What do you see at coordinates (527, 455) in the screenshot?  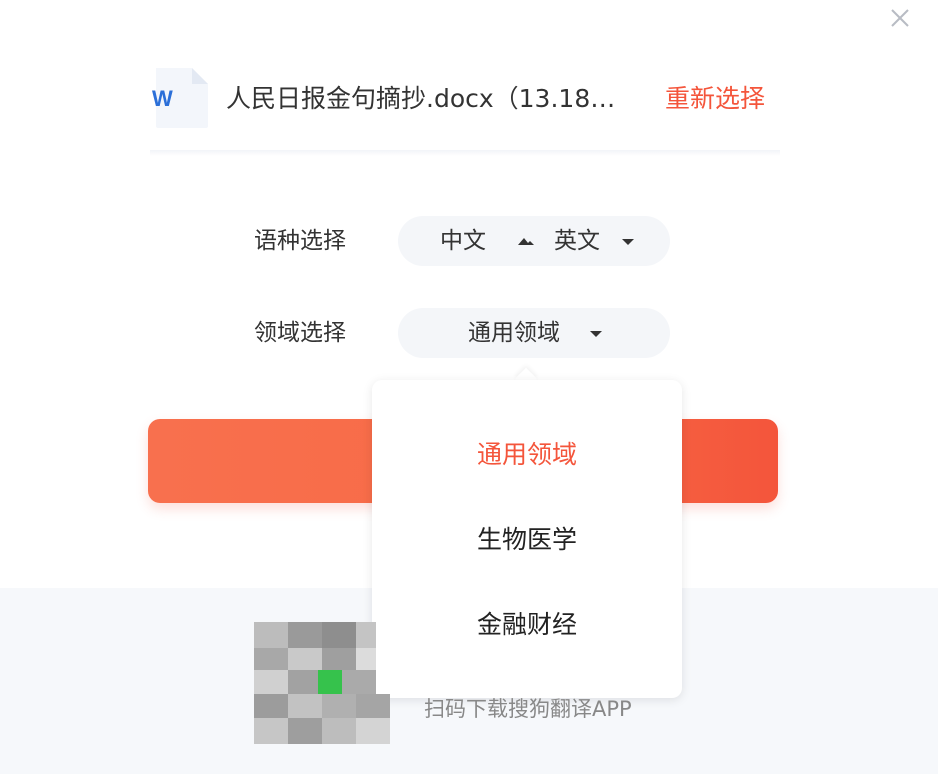 I see `domain-option-general: 通用领域` at bounding box center [527, 455].